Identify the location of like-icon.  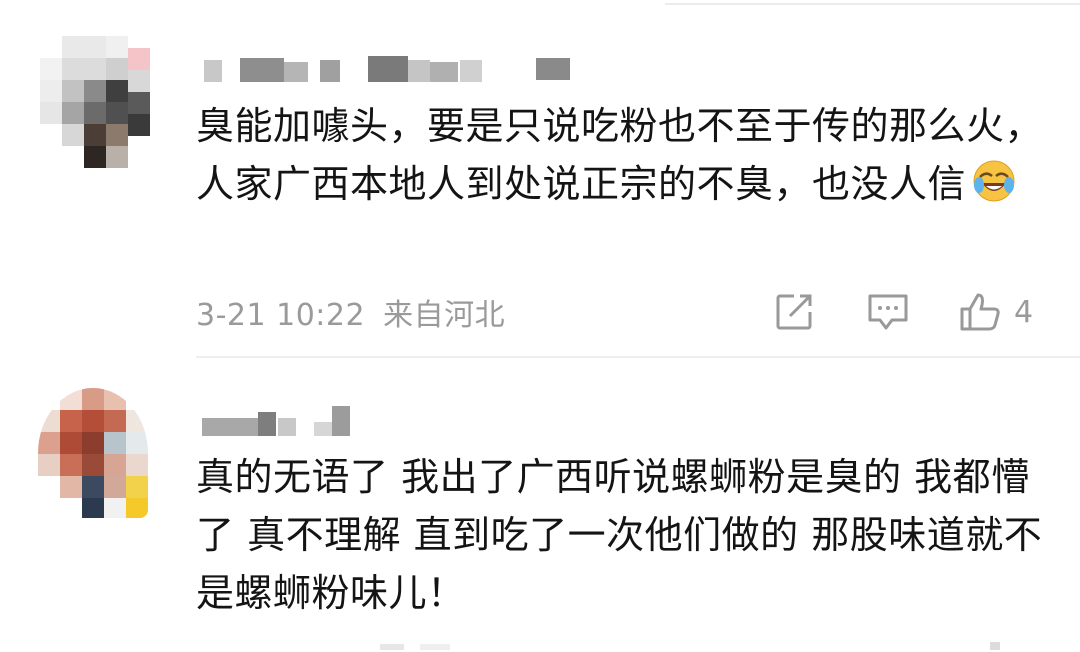
(980, 312).